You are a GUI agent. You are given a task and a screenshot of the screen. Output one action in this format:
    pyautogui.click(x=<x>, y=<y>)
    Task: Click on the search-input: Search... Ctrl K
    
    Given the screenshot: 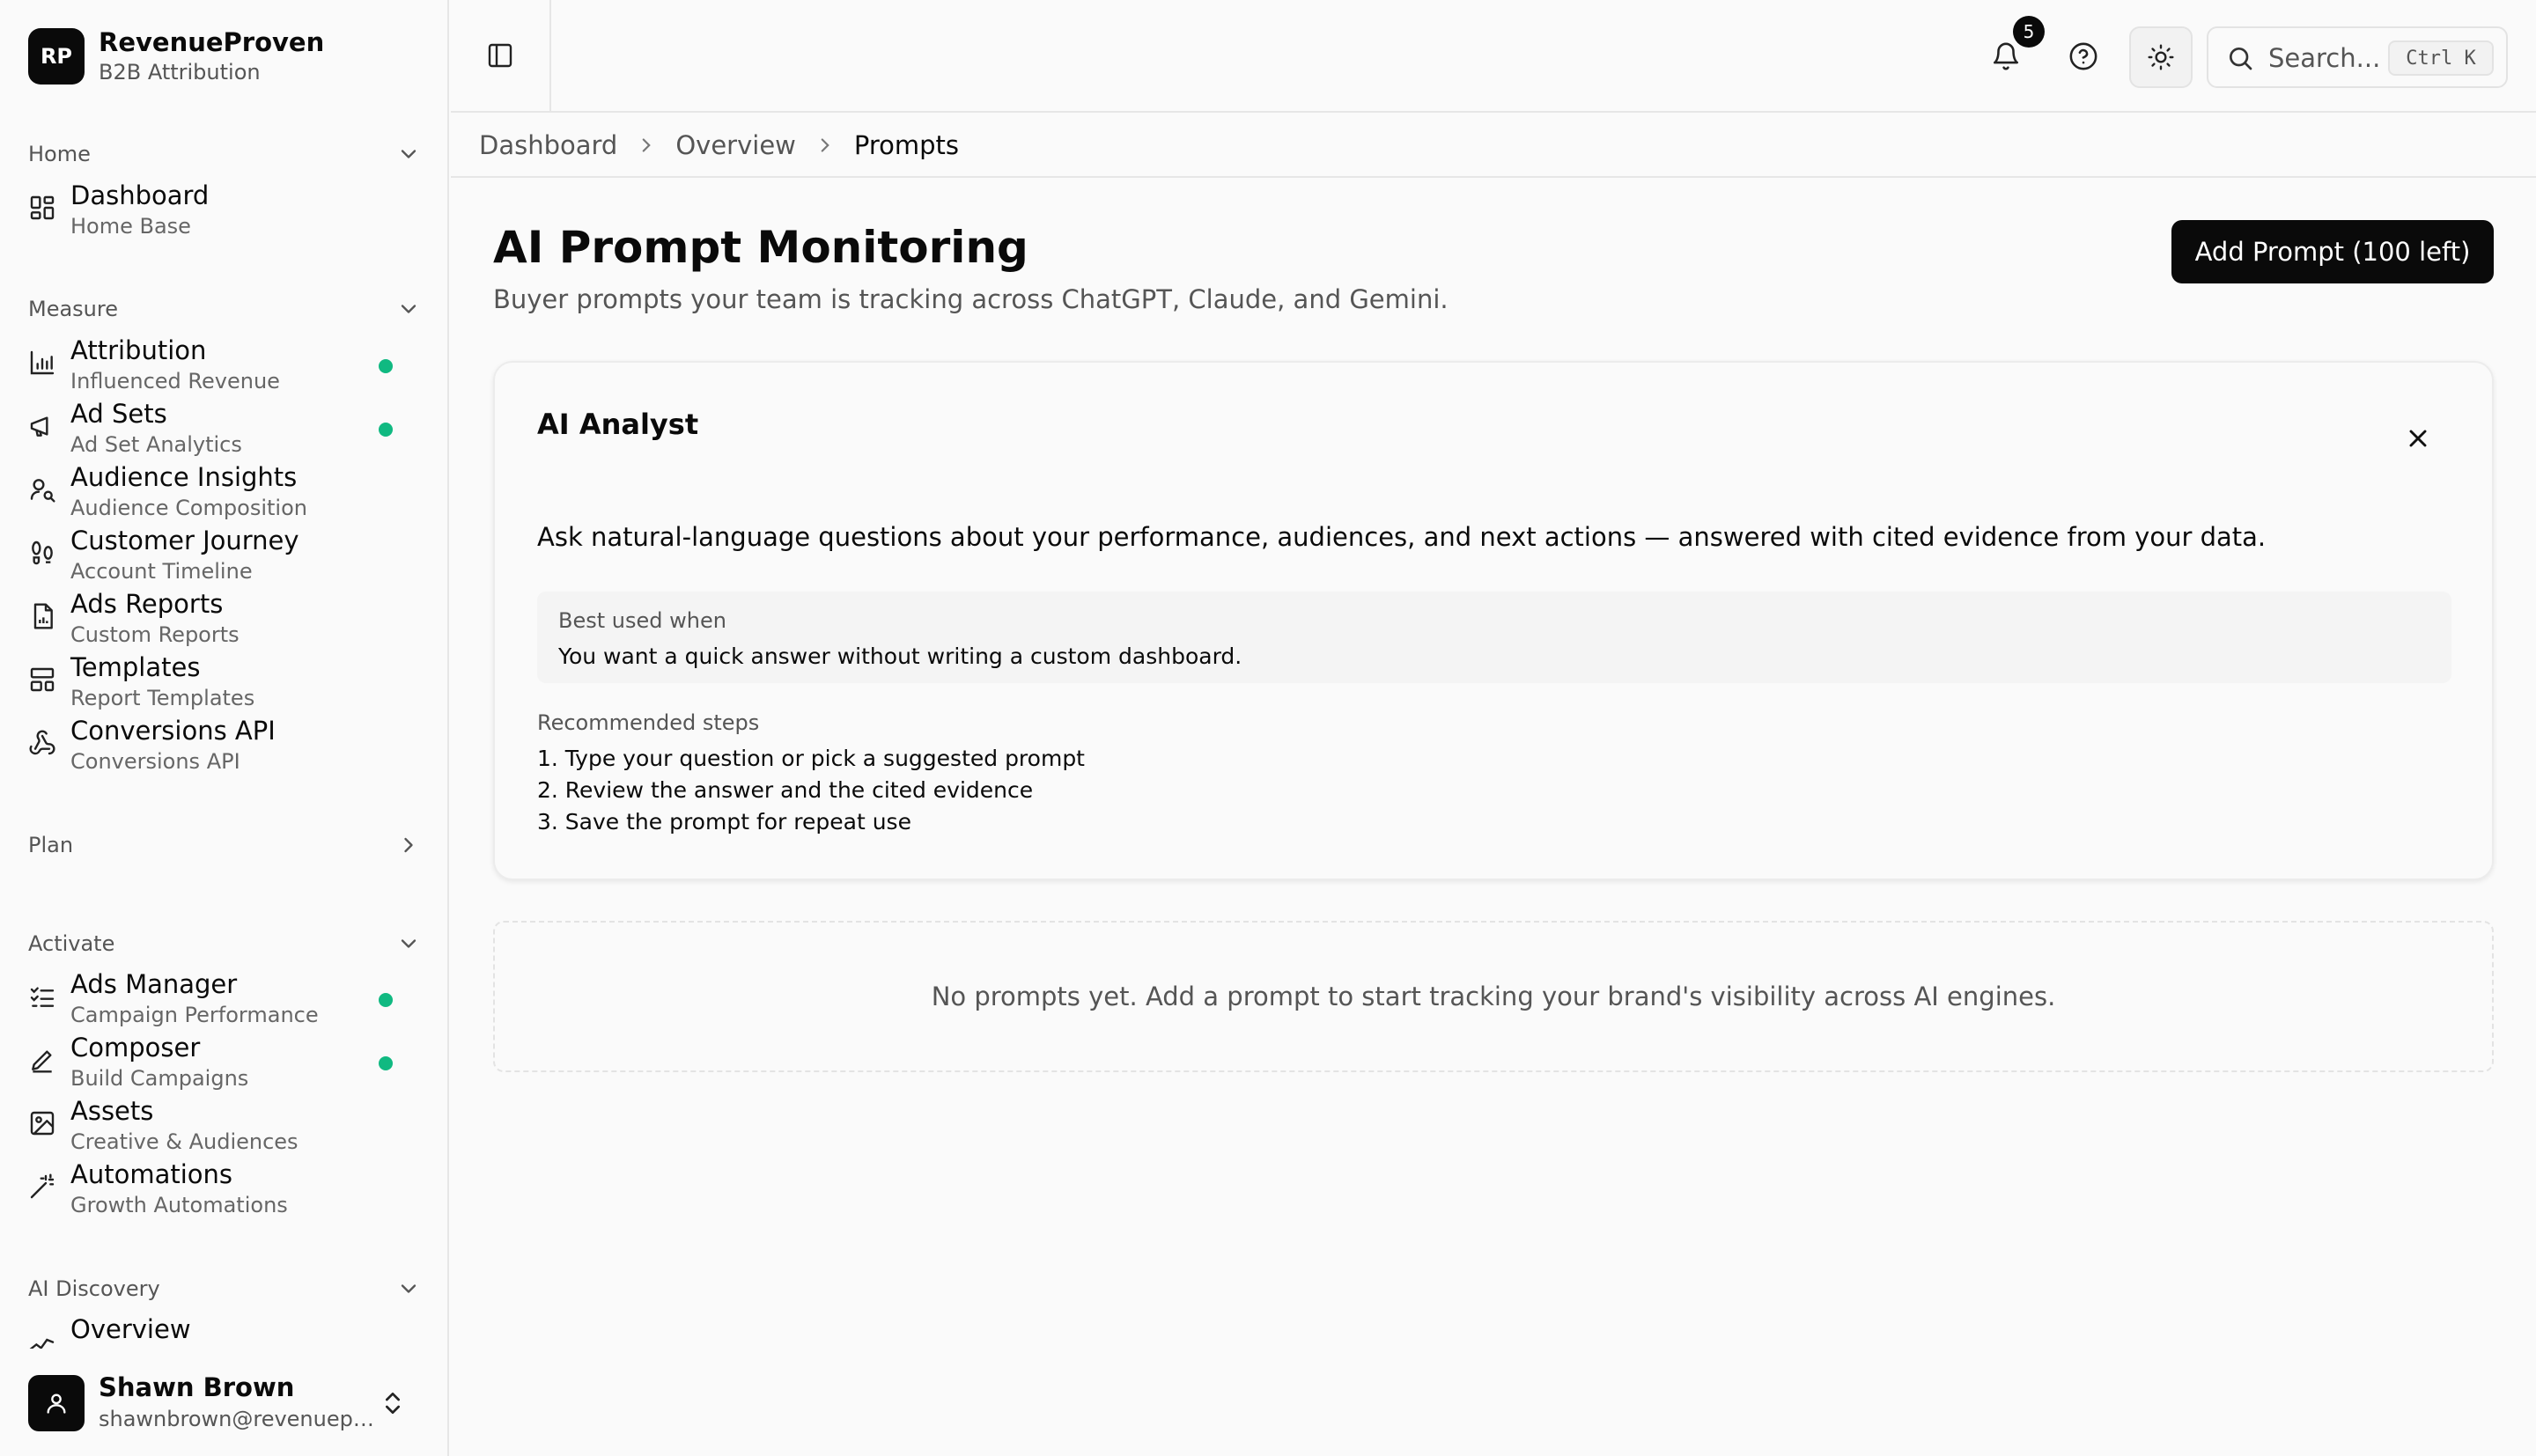 What is the action you would take?
    pyautogui.click(x=2357, y=57)
    